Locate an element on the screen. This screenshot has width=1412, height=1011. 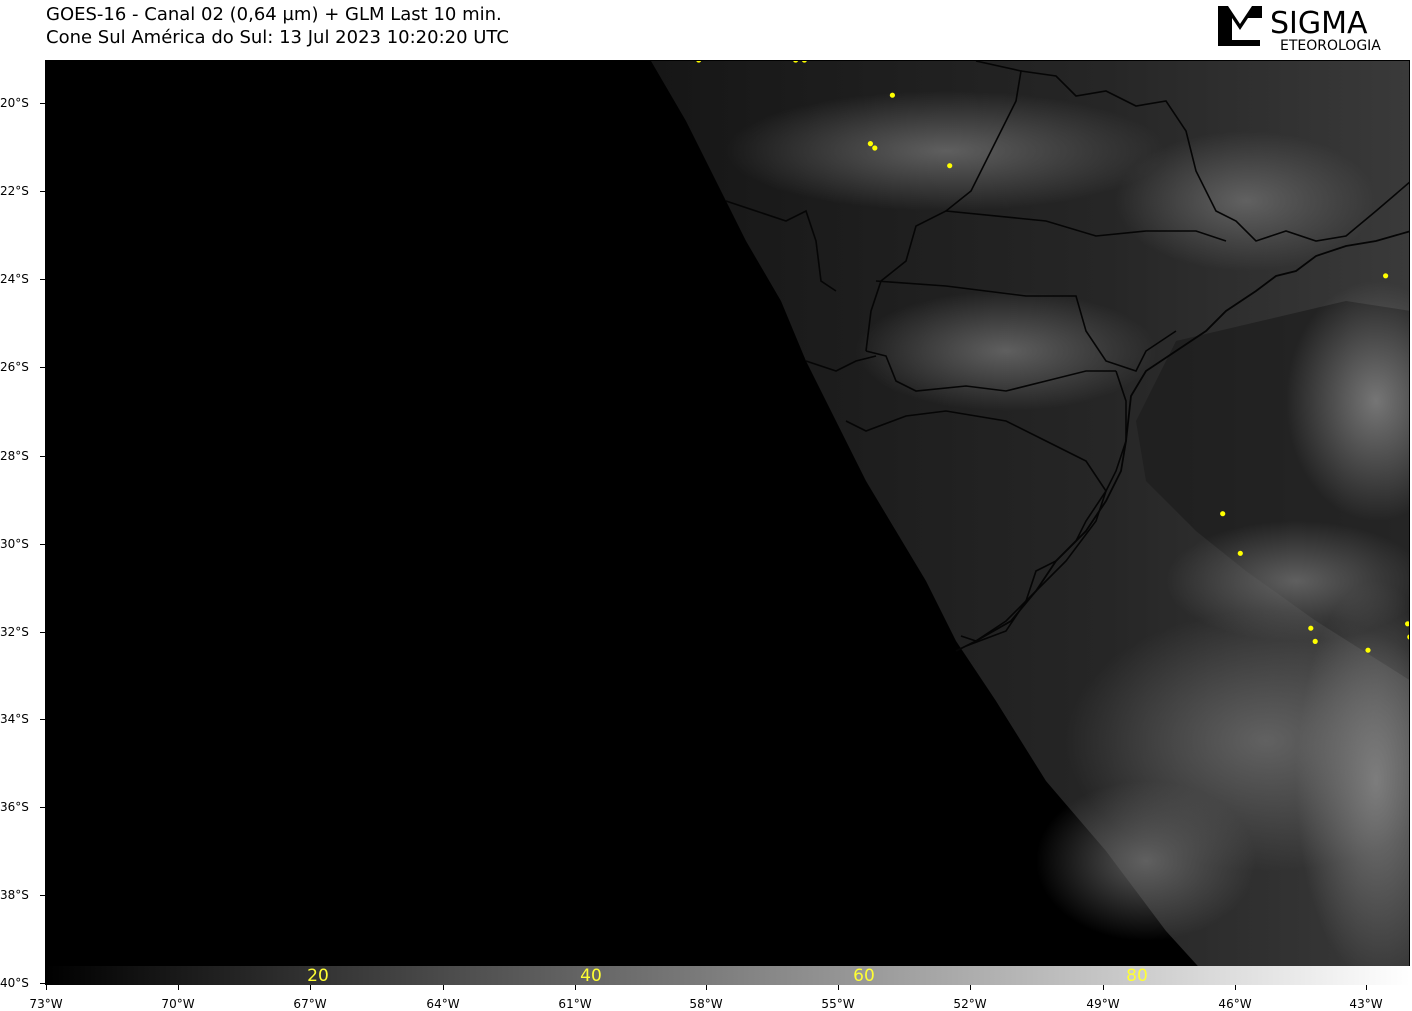
lat-label-24s: 24°S is located at coordinates (14, 279).